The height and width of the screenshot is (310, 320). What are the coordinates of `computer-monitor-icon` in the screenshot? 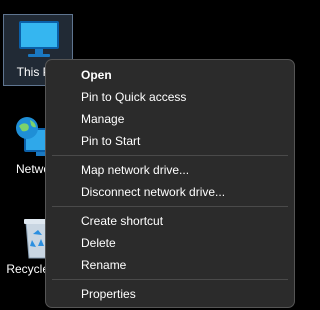 It's located at (39, 39).